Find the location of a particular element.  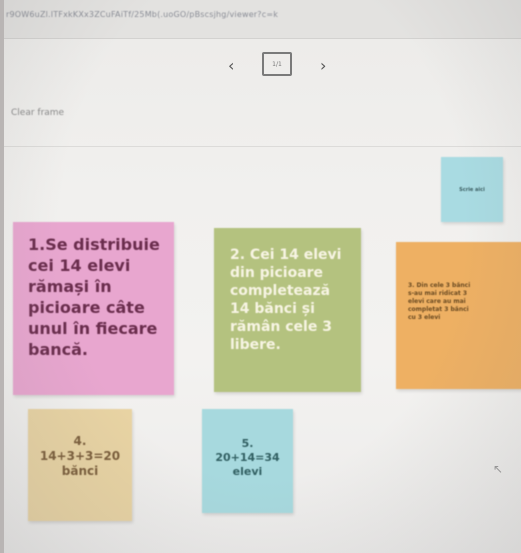

frame-thumbnail-label: 1/1 is located at coordinates (277, 64).